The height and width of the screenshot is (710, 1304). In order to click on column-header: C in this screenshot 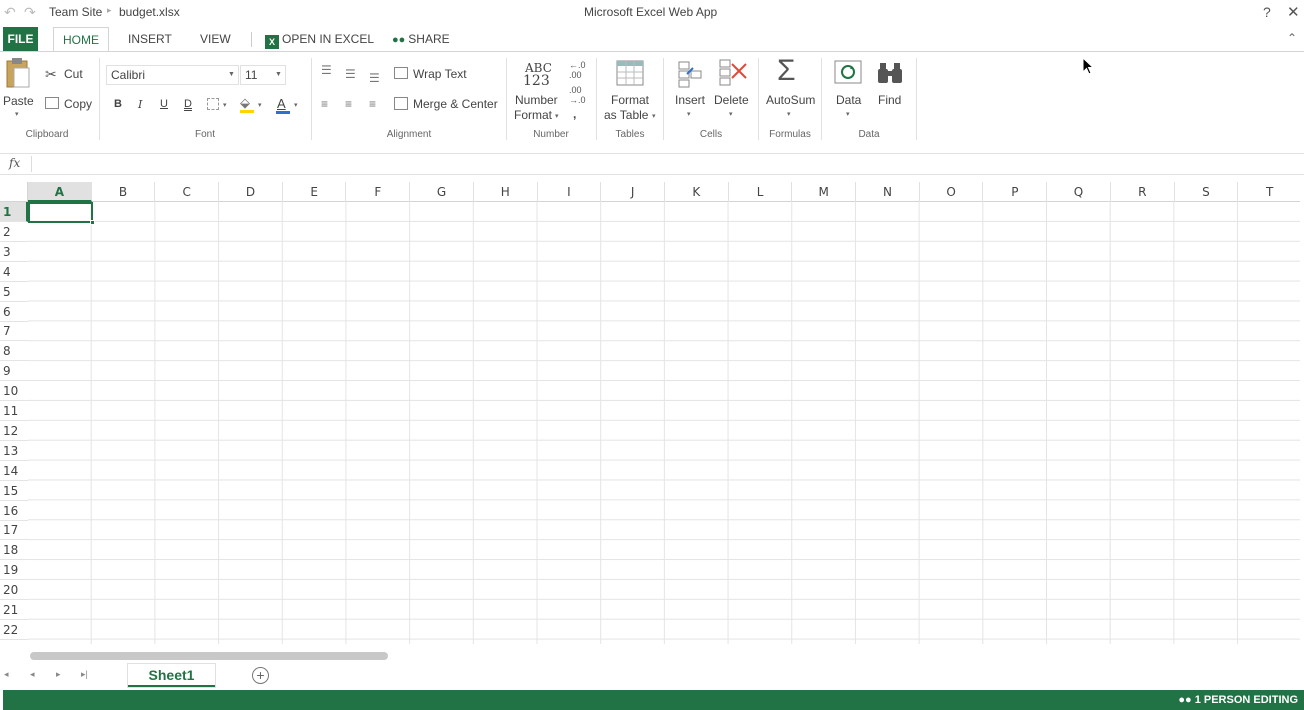, I will do `click(187, 192)`.